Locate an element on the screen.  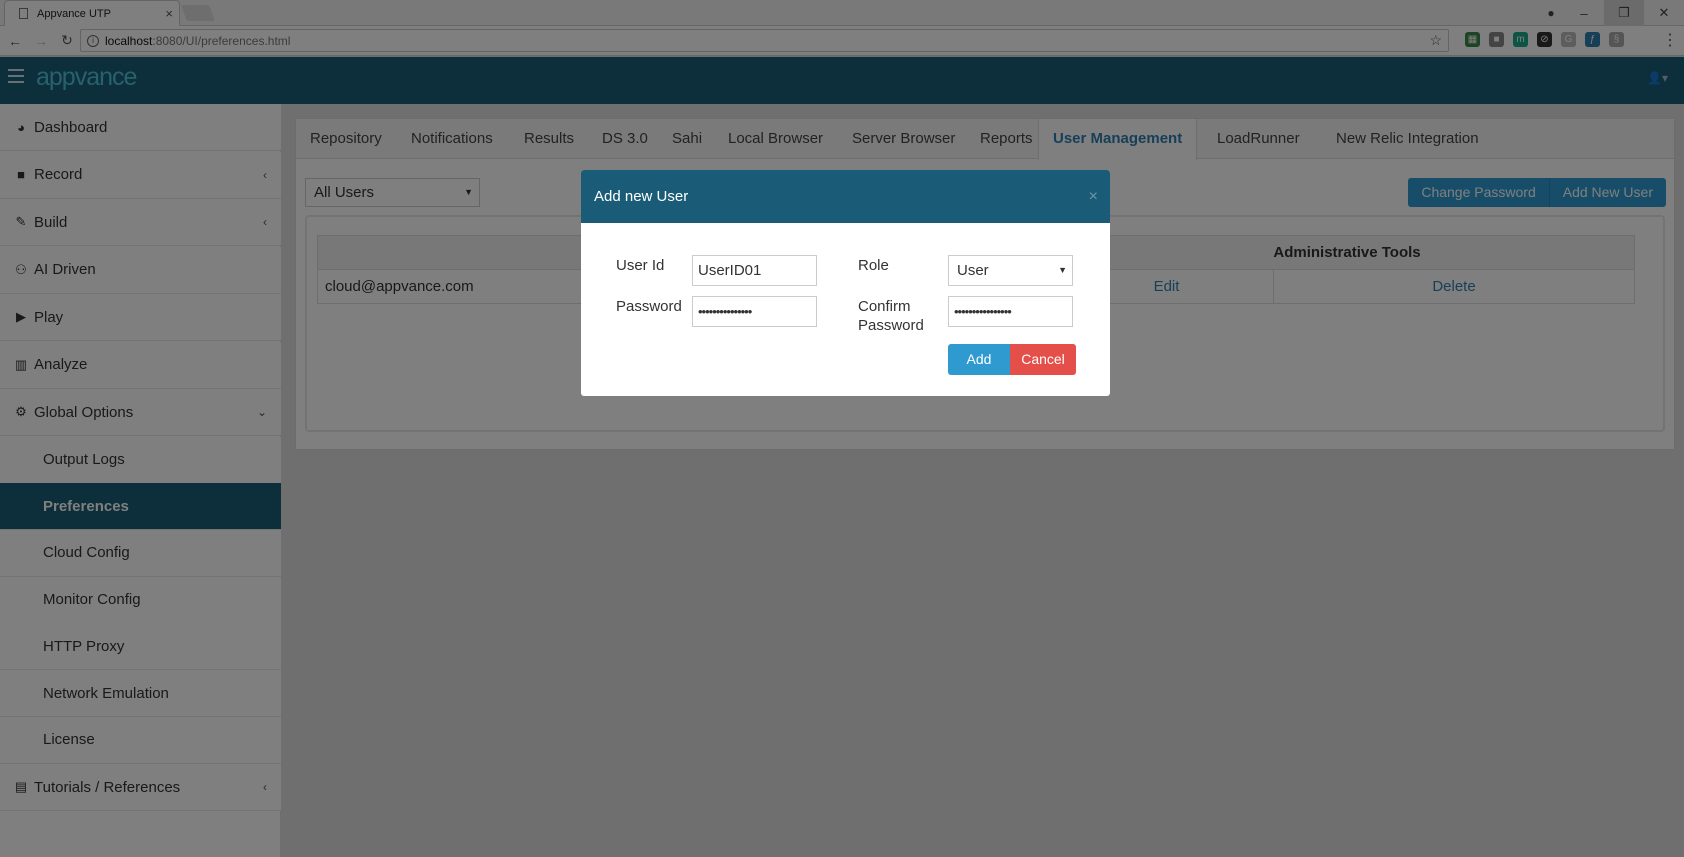
role-value: User is located at coordinates (973, 270).